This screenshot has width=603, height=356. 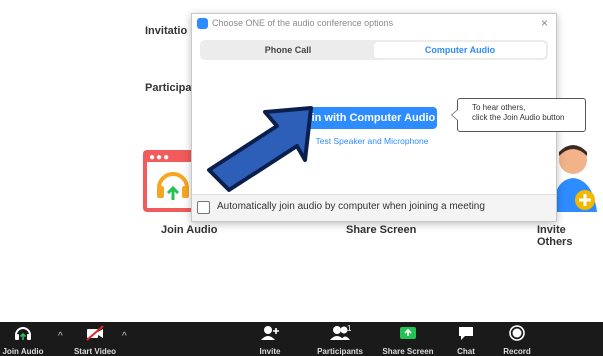 I want to click on participants-count-badge: 1, so click(x=349, y=328).